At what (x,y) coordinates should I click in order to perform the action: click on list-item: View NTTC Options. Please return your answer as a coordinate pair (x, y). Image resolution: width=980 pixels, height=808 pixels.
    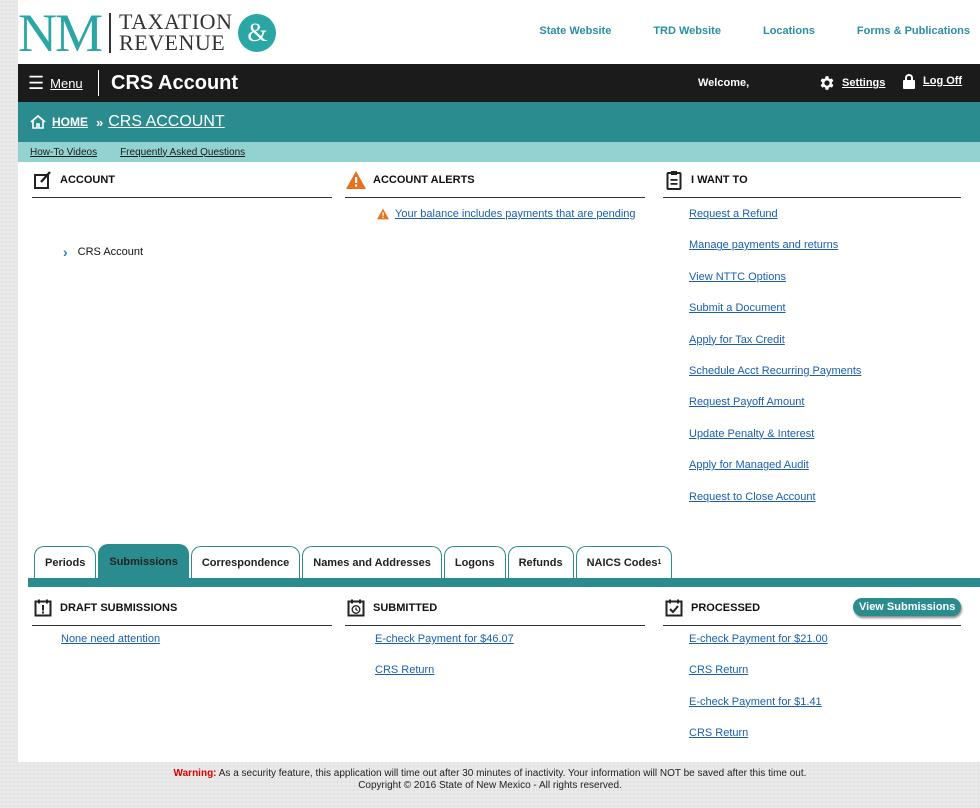
    Looking at the image, I should click on (775, 286).